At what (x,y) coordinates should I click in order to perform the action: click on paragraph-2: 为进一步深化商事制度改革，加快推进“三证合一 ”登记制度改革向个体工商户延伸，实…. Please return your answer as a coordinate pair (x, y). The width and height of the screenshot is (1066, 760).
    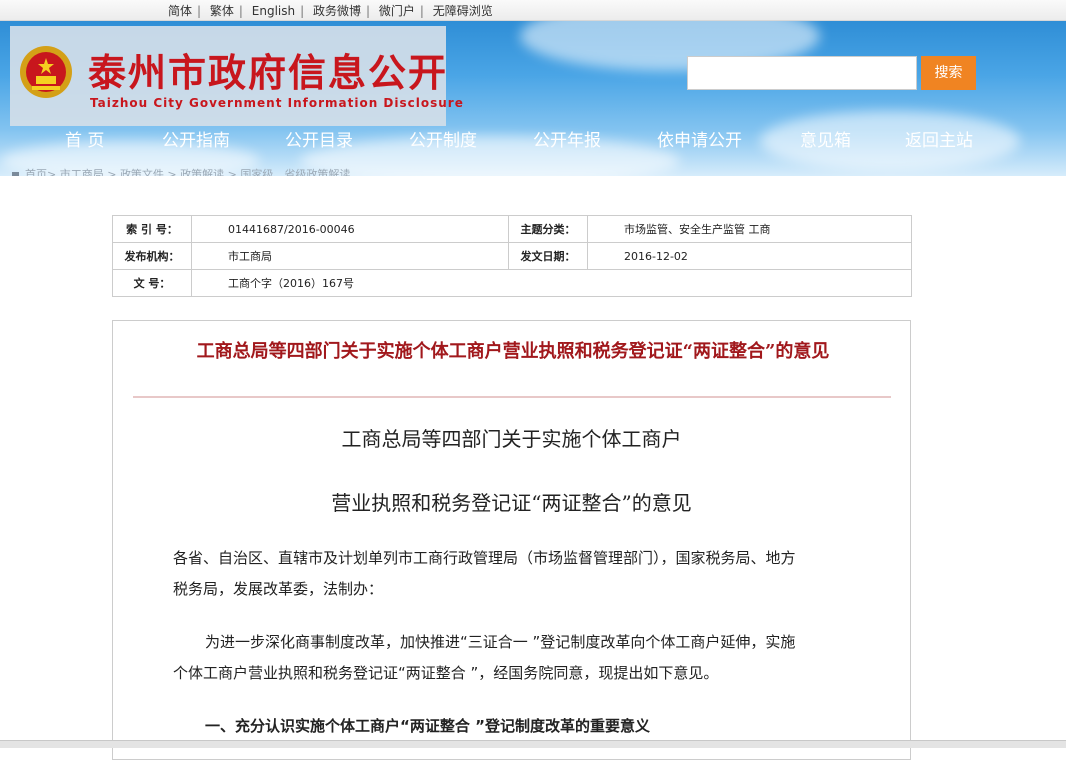
    Looking at the image, I should click on (533, 658).